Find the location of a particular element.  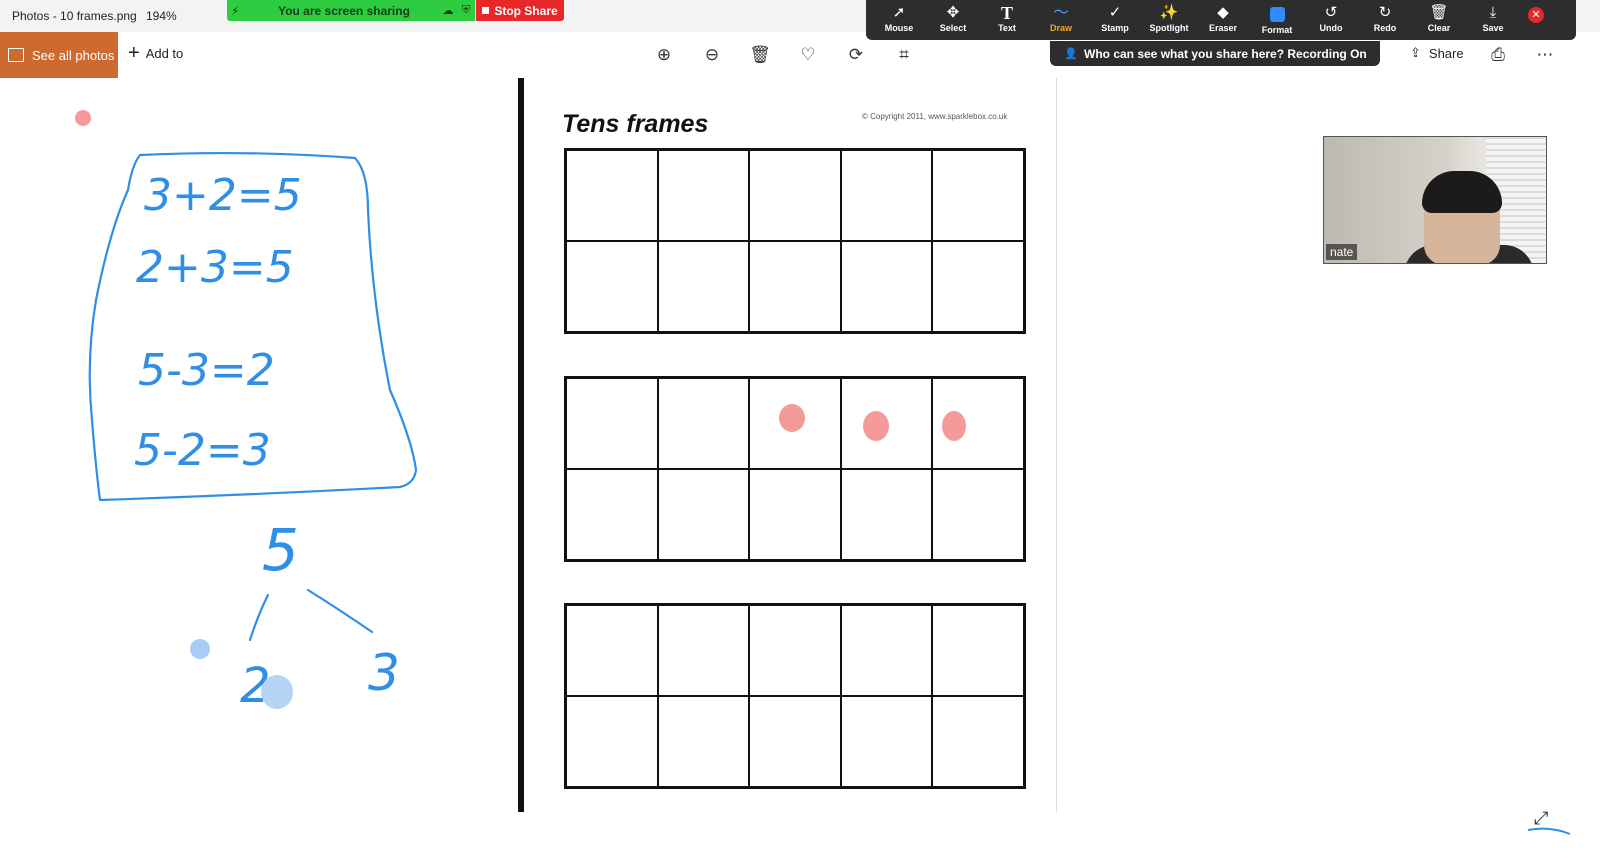

see-all-photos-label: See all photos is located at coordinates (73, 55).